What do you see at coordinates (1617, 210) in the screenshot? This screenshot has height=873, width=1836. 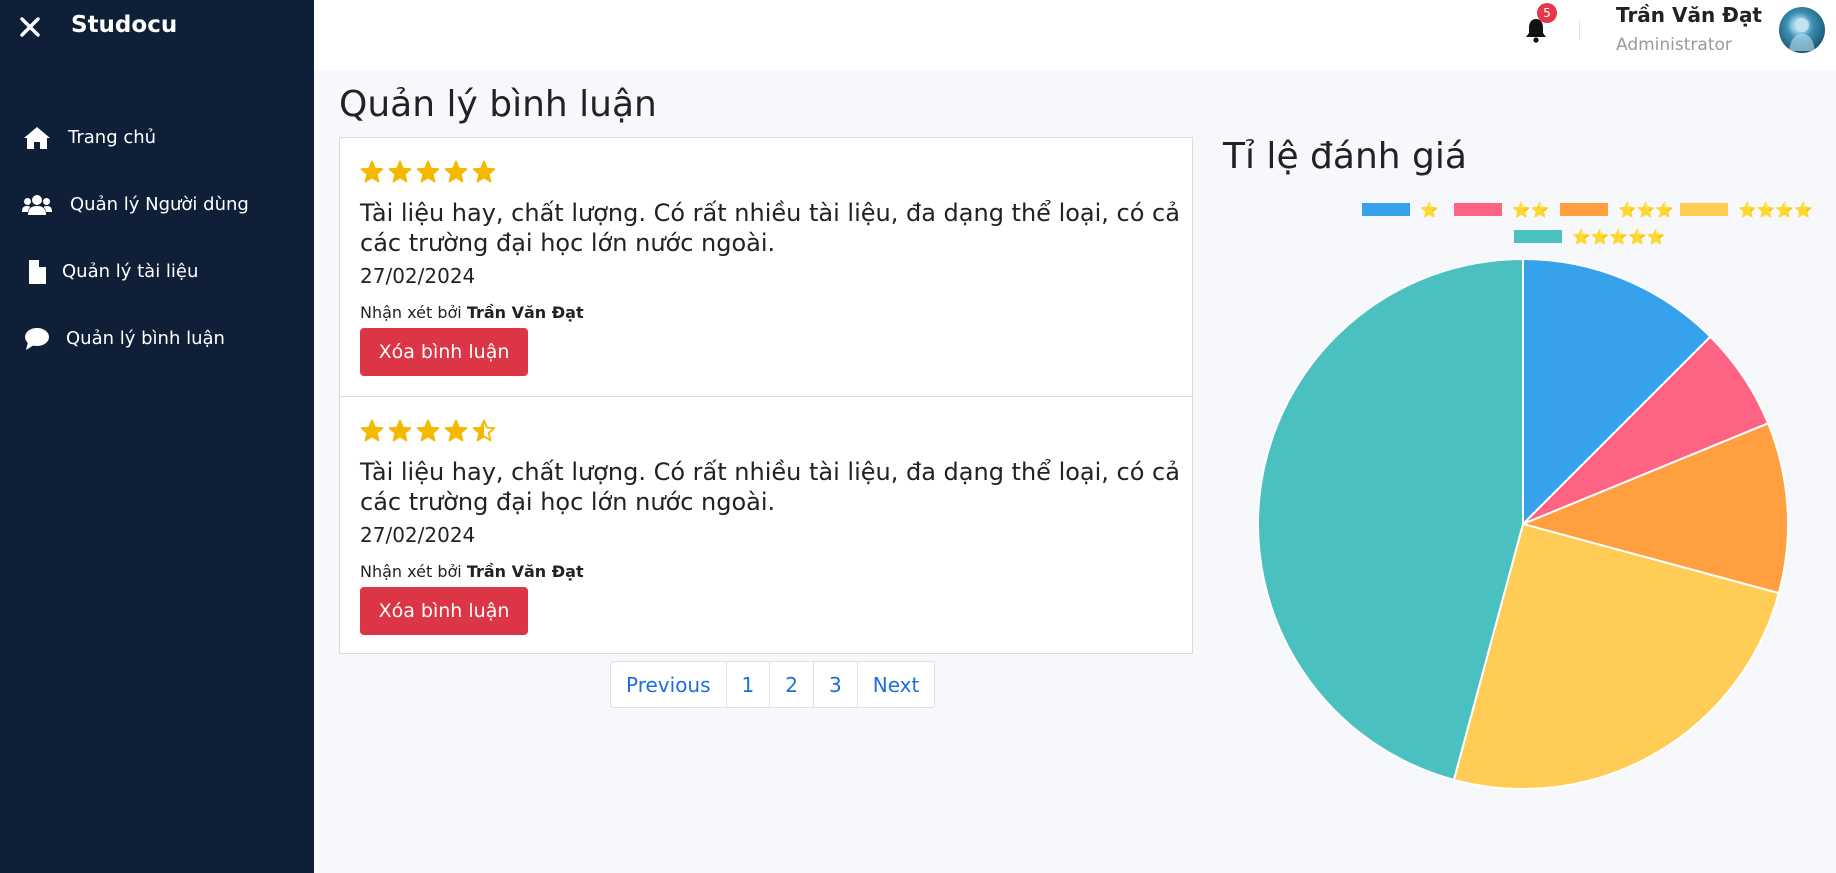 I see `legend-item: ⭐⭐⭐` at bounding box center [1617, 210].